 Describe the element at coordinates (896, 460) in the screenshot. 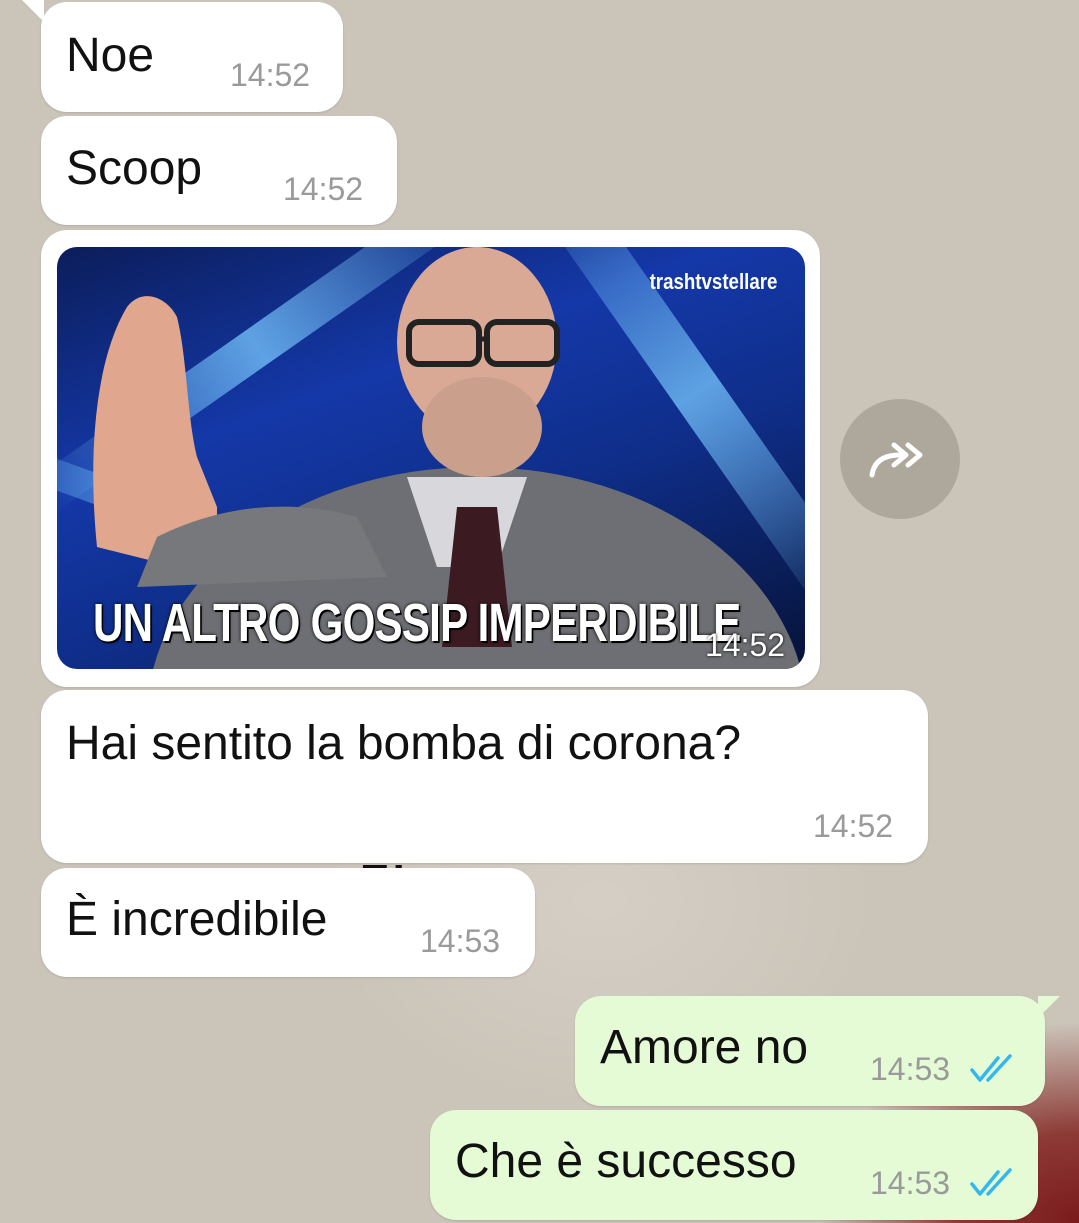

I see `forward-icon` at that location.